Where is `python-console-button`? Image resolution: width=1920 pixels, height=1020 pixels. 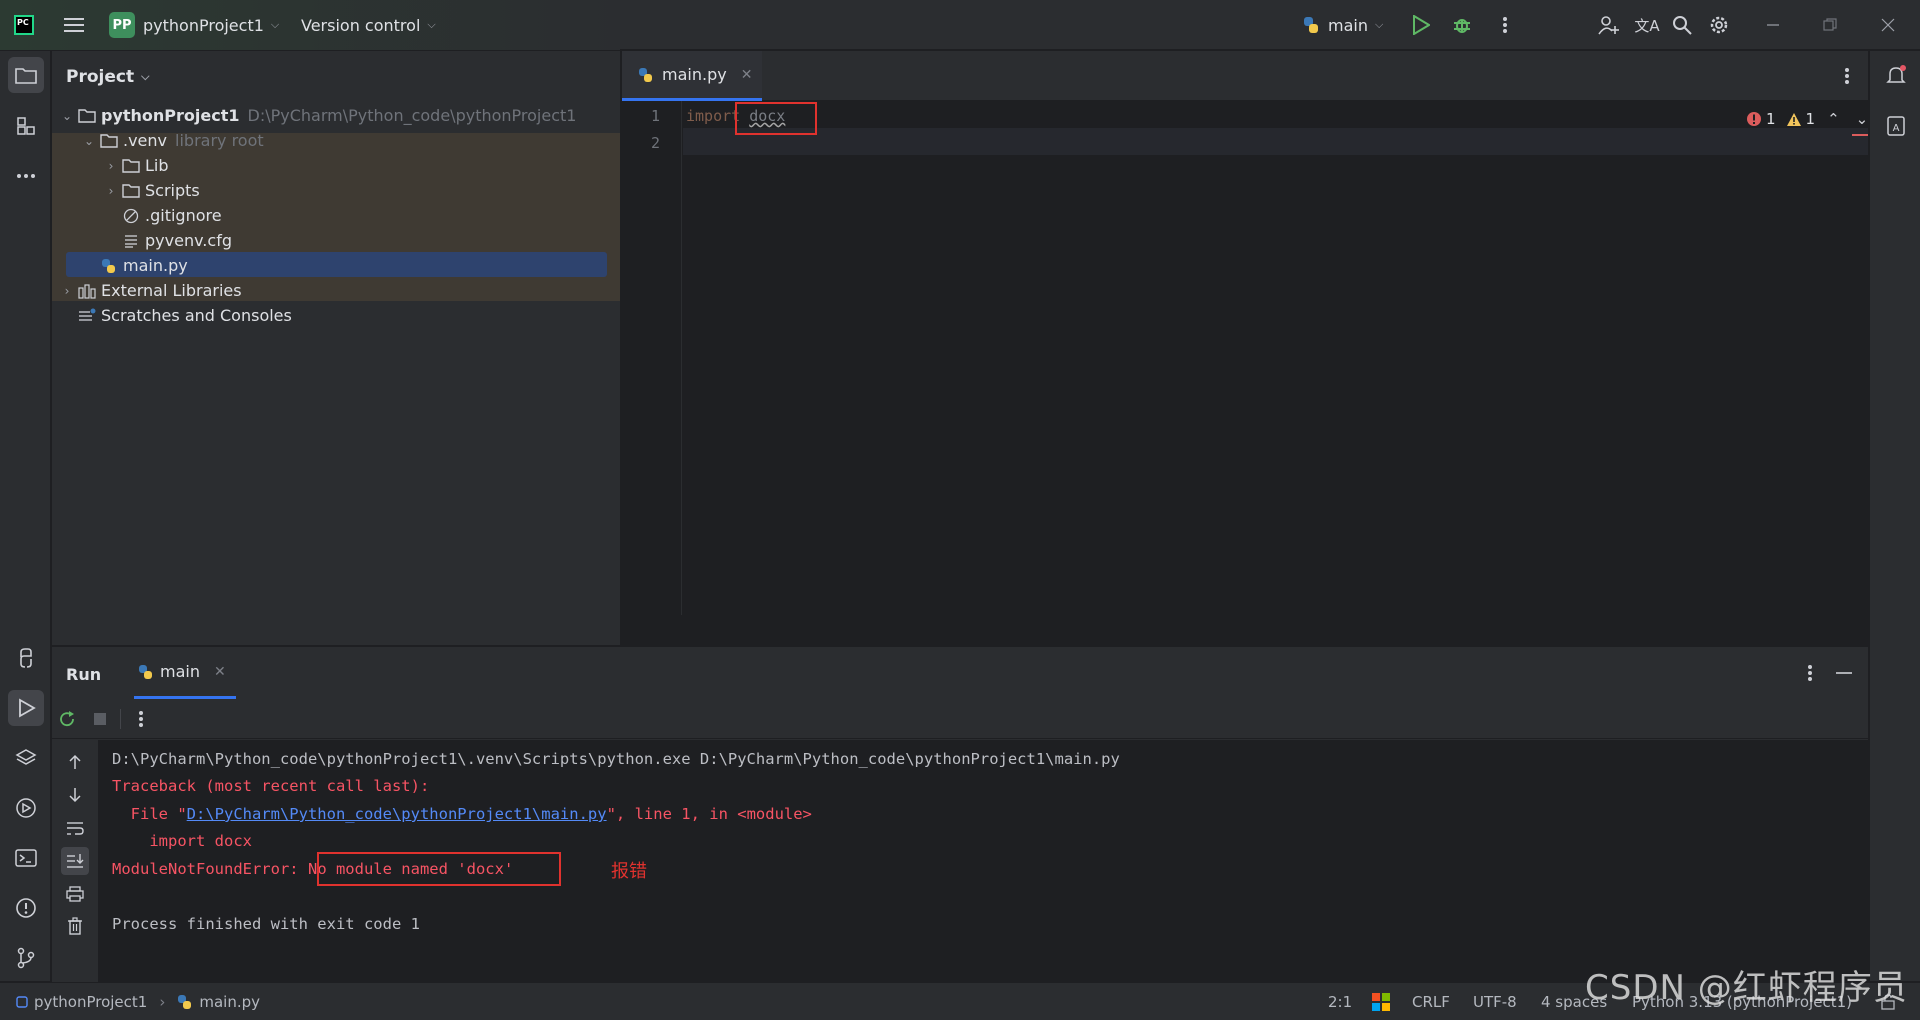
python-console-button is located at coordinates (26, 658).